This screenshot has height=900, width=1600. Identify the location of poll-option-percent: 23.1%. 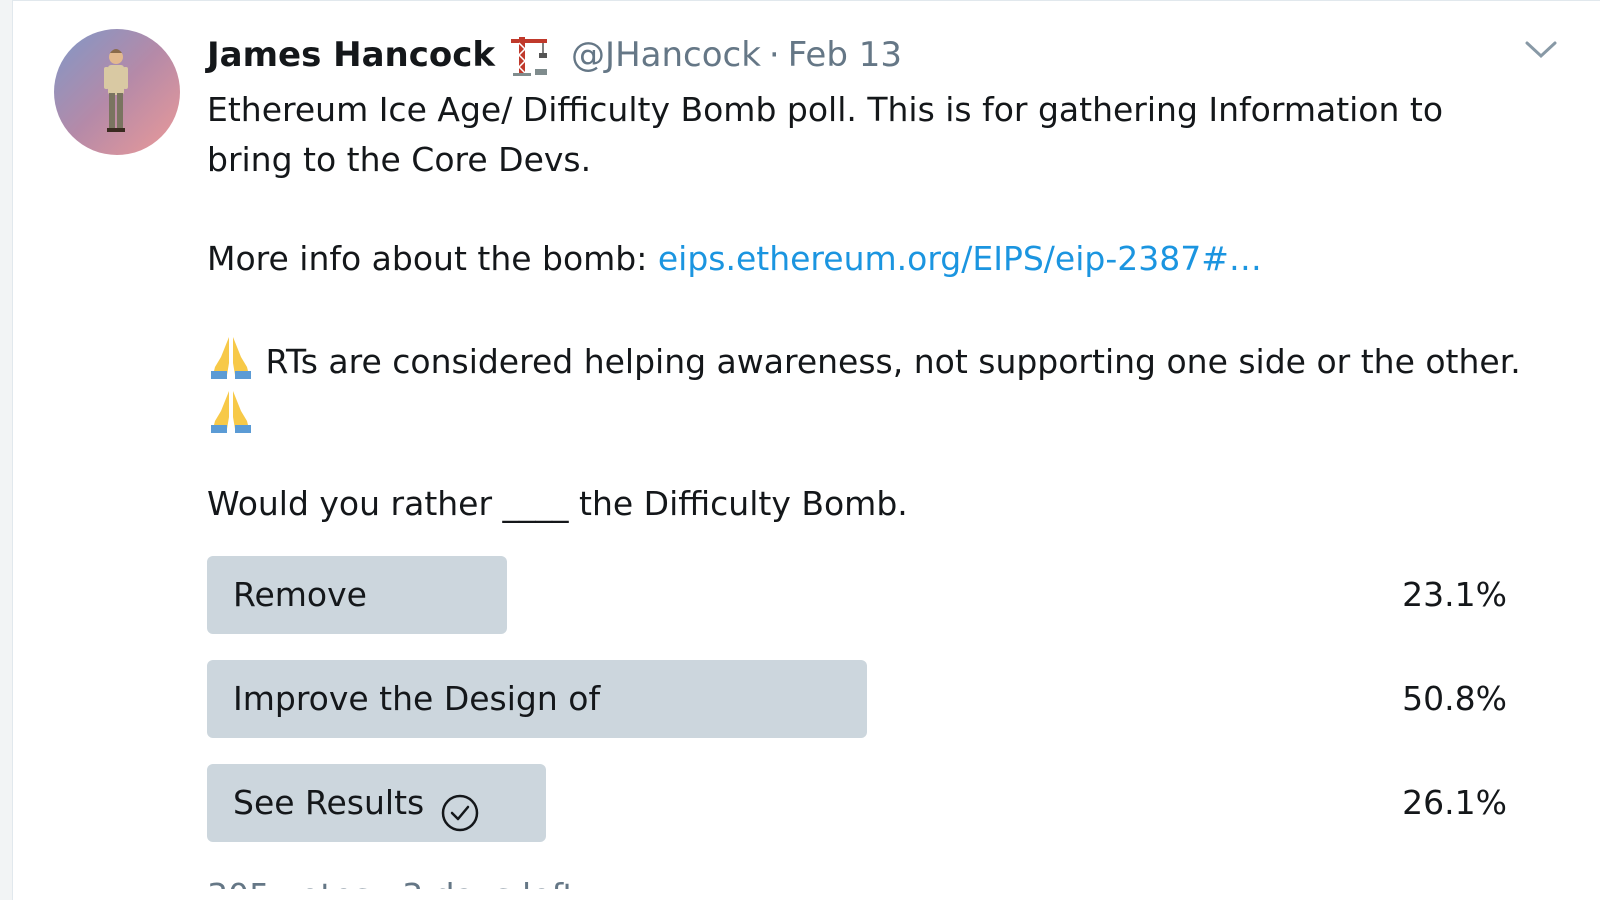
(1454, 594).